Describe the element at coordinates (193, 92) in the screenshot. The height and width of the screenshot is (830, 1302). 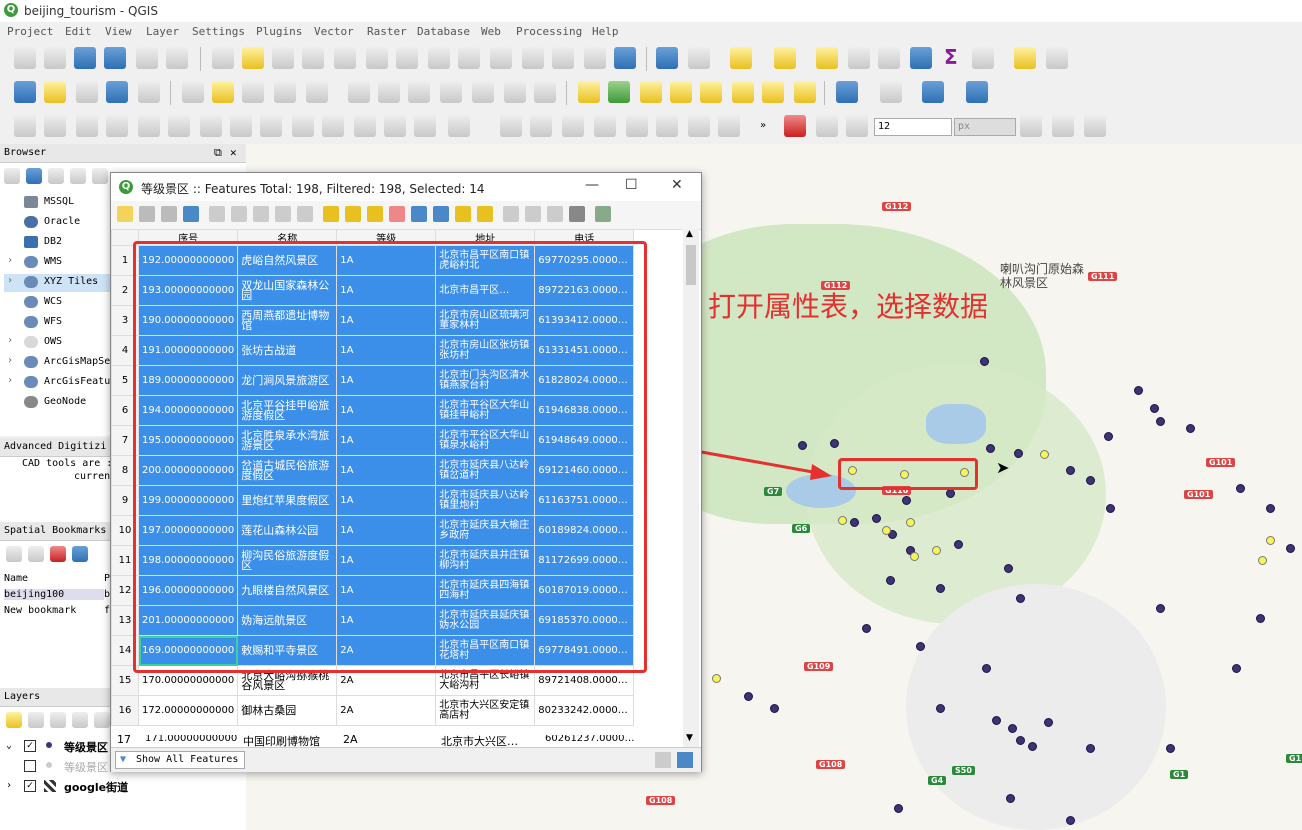
I see `current-edits-icon` at that location.